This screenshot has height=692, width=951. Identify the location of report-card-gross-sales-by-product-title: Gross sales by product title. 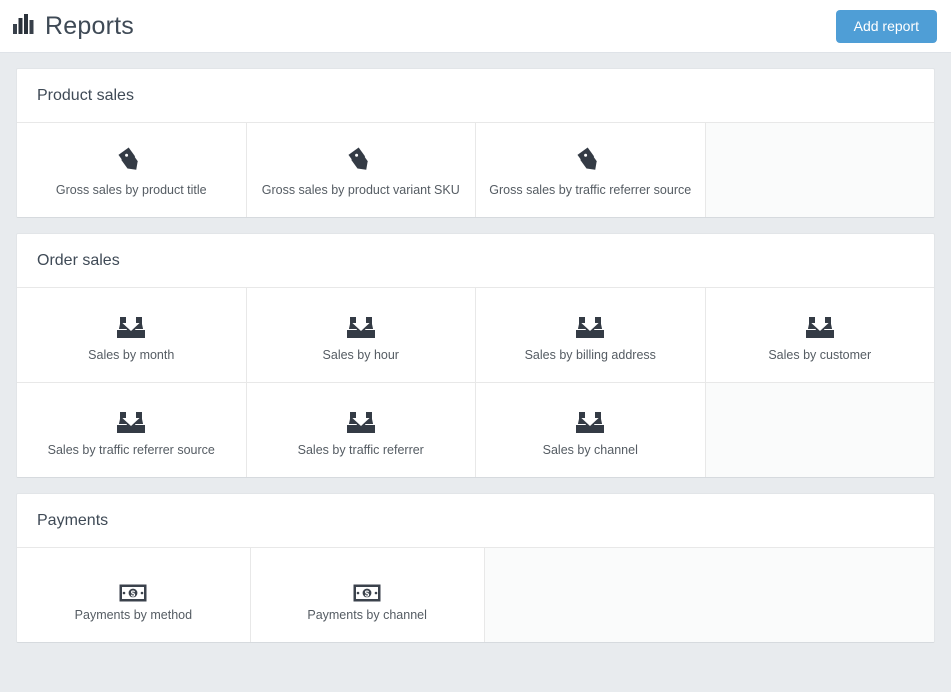
(132, 170).